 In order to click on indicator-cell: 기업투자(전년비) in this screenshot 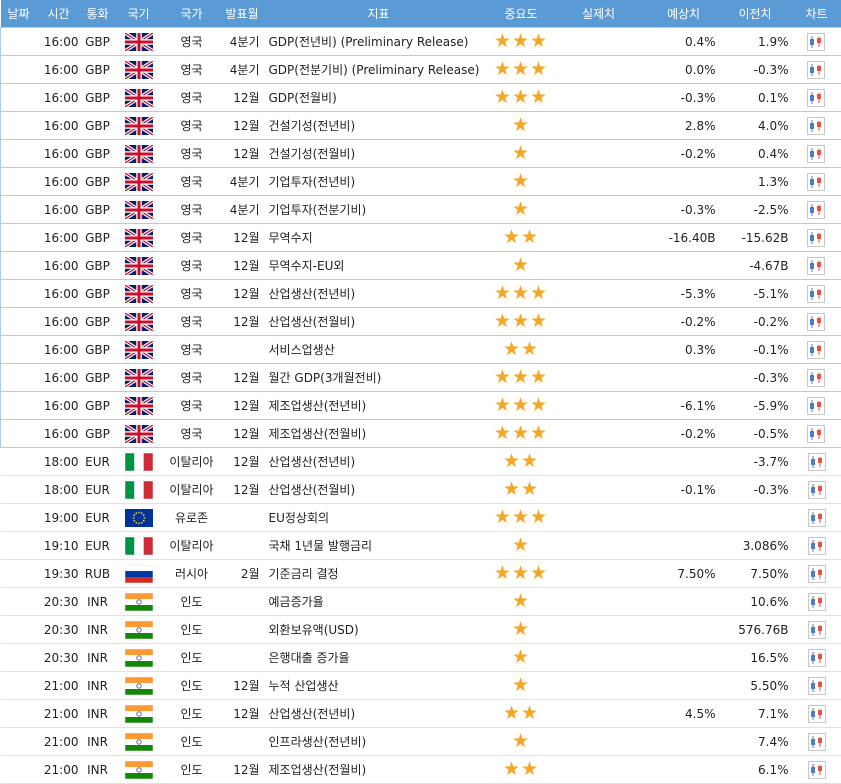, I will do `click(379, 182)`.